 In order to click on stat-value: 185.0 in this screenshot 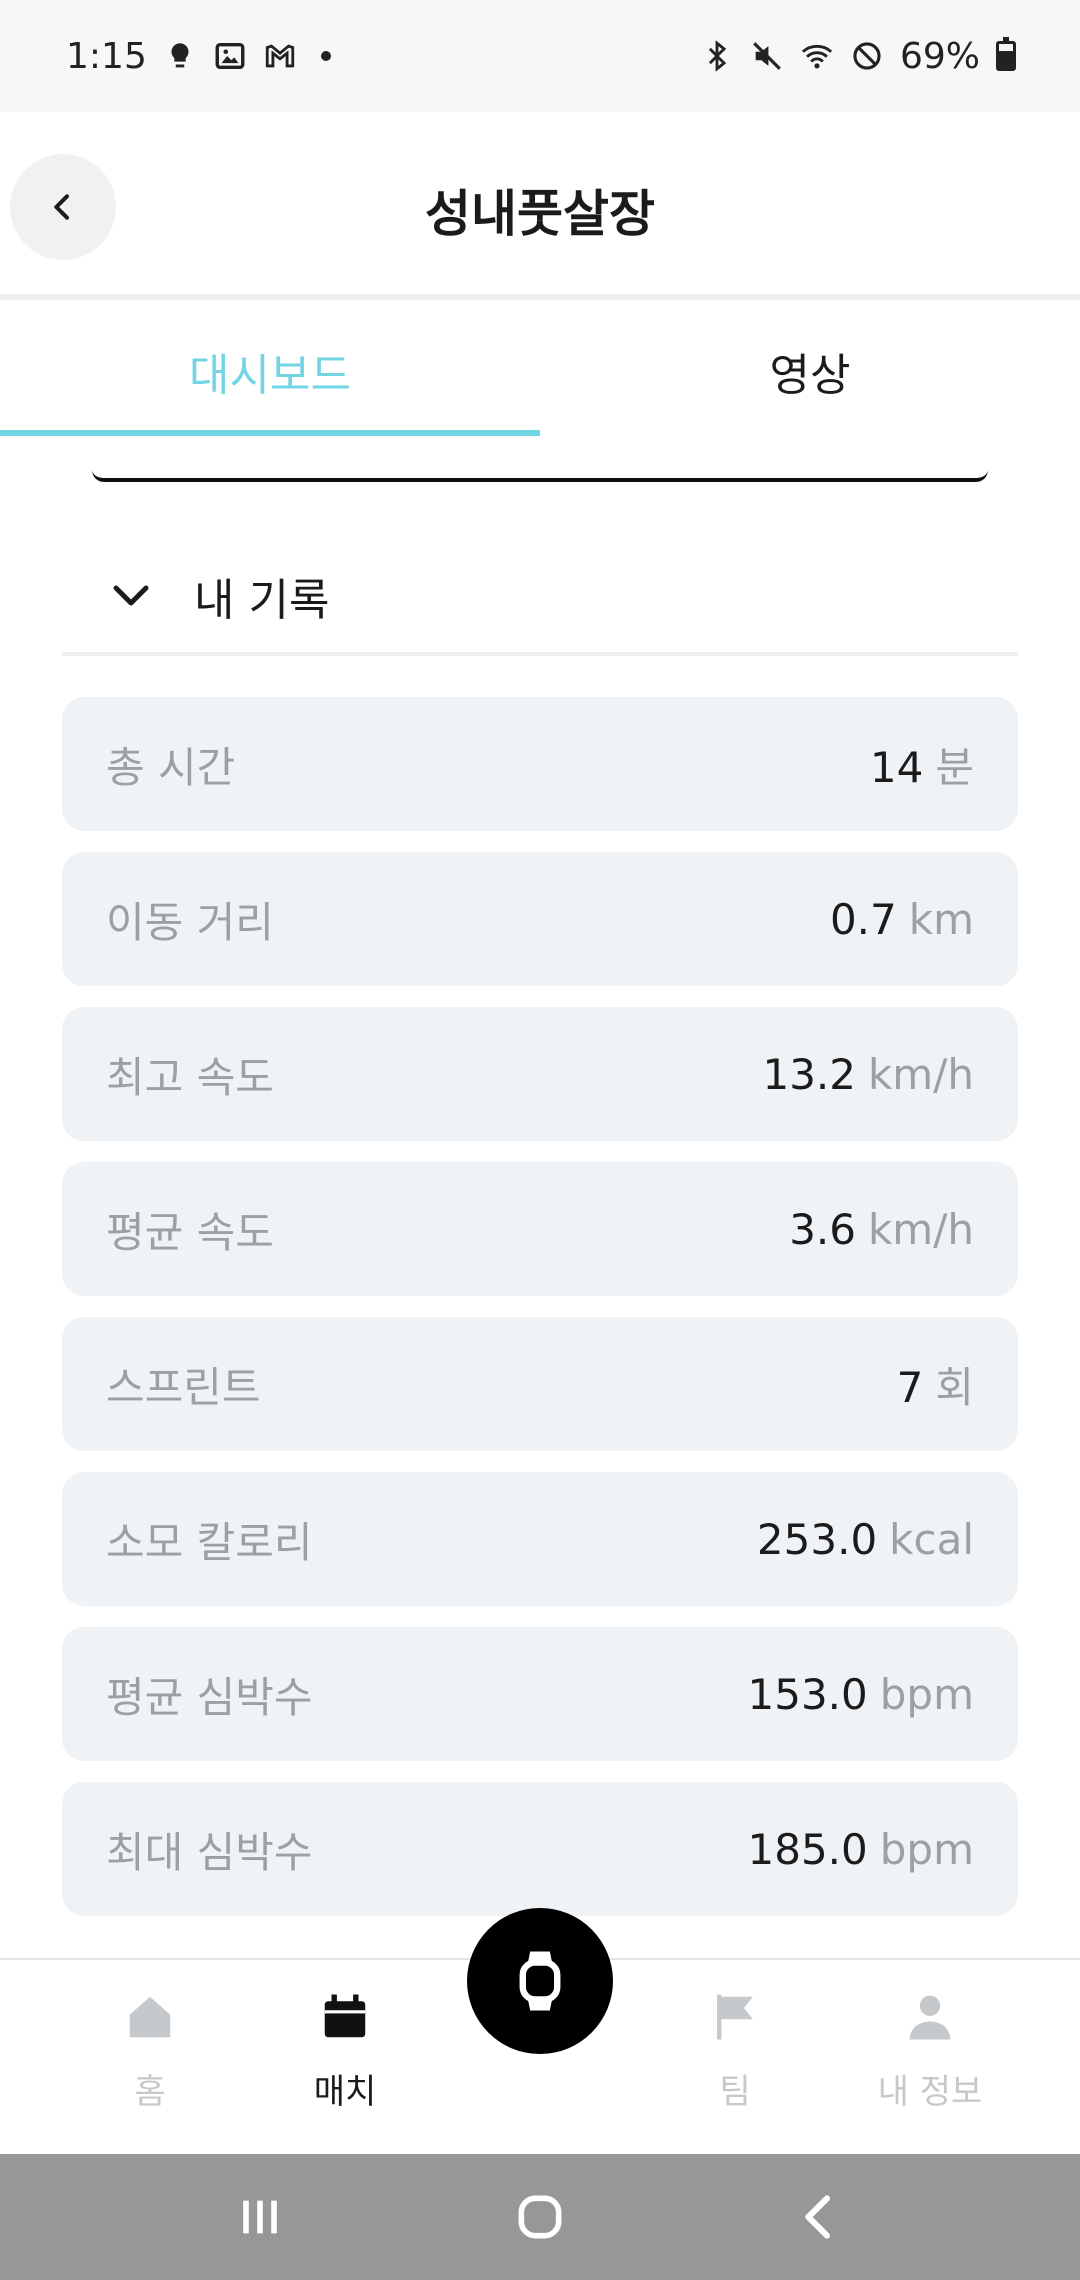, I will do `click(807, 1849)`.